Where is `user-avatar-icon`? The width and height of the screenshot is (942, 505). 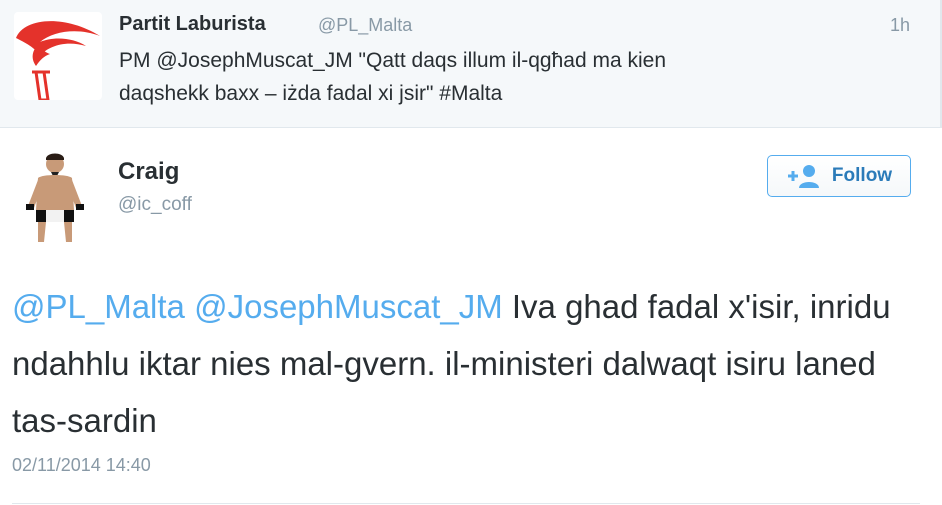
user-avatar-icon is located at coordinates (55, 197).